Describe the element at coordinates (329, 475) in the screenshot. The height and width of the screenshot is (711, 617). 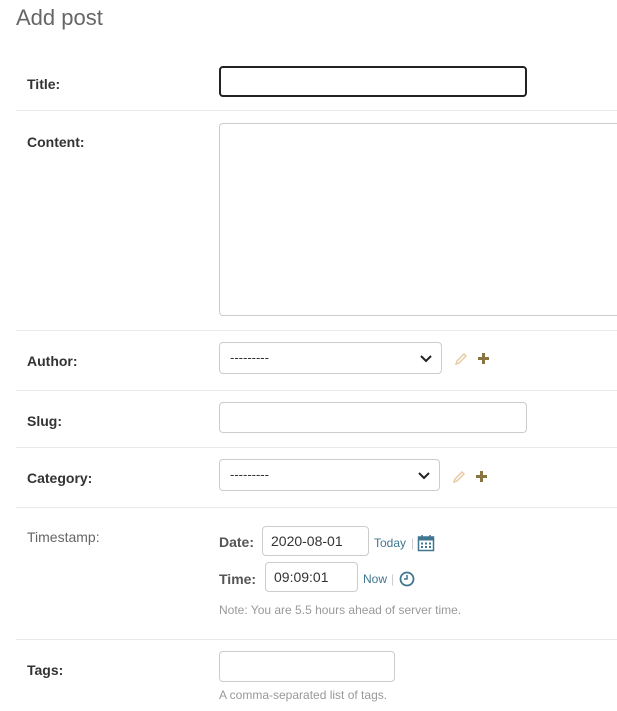
I see `category-select: ---------` at that location.